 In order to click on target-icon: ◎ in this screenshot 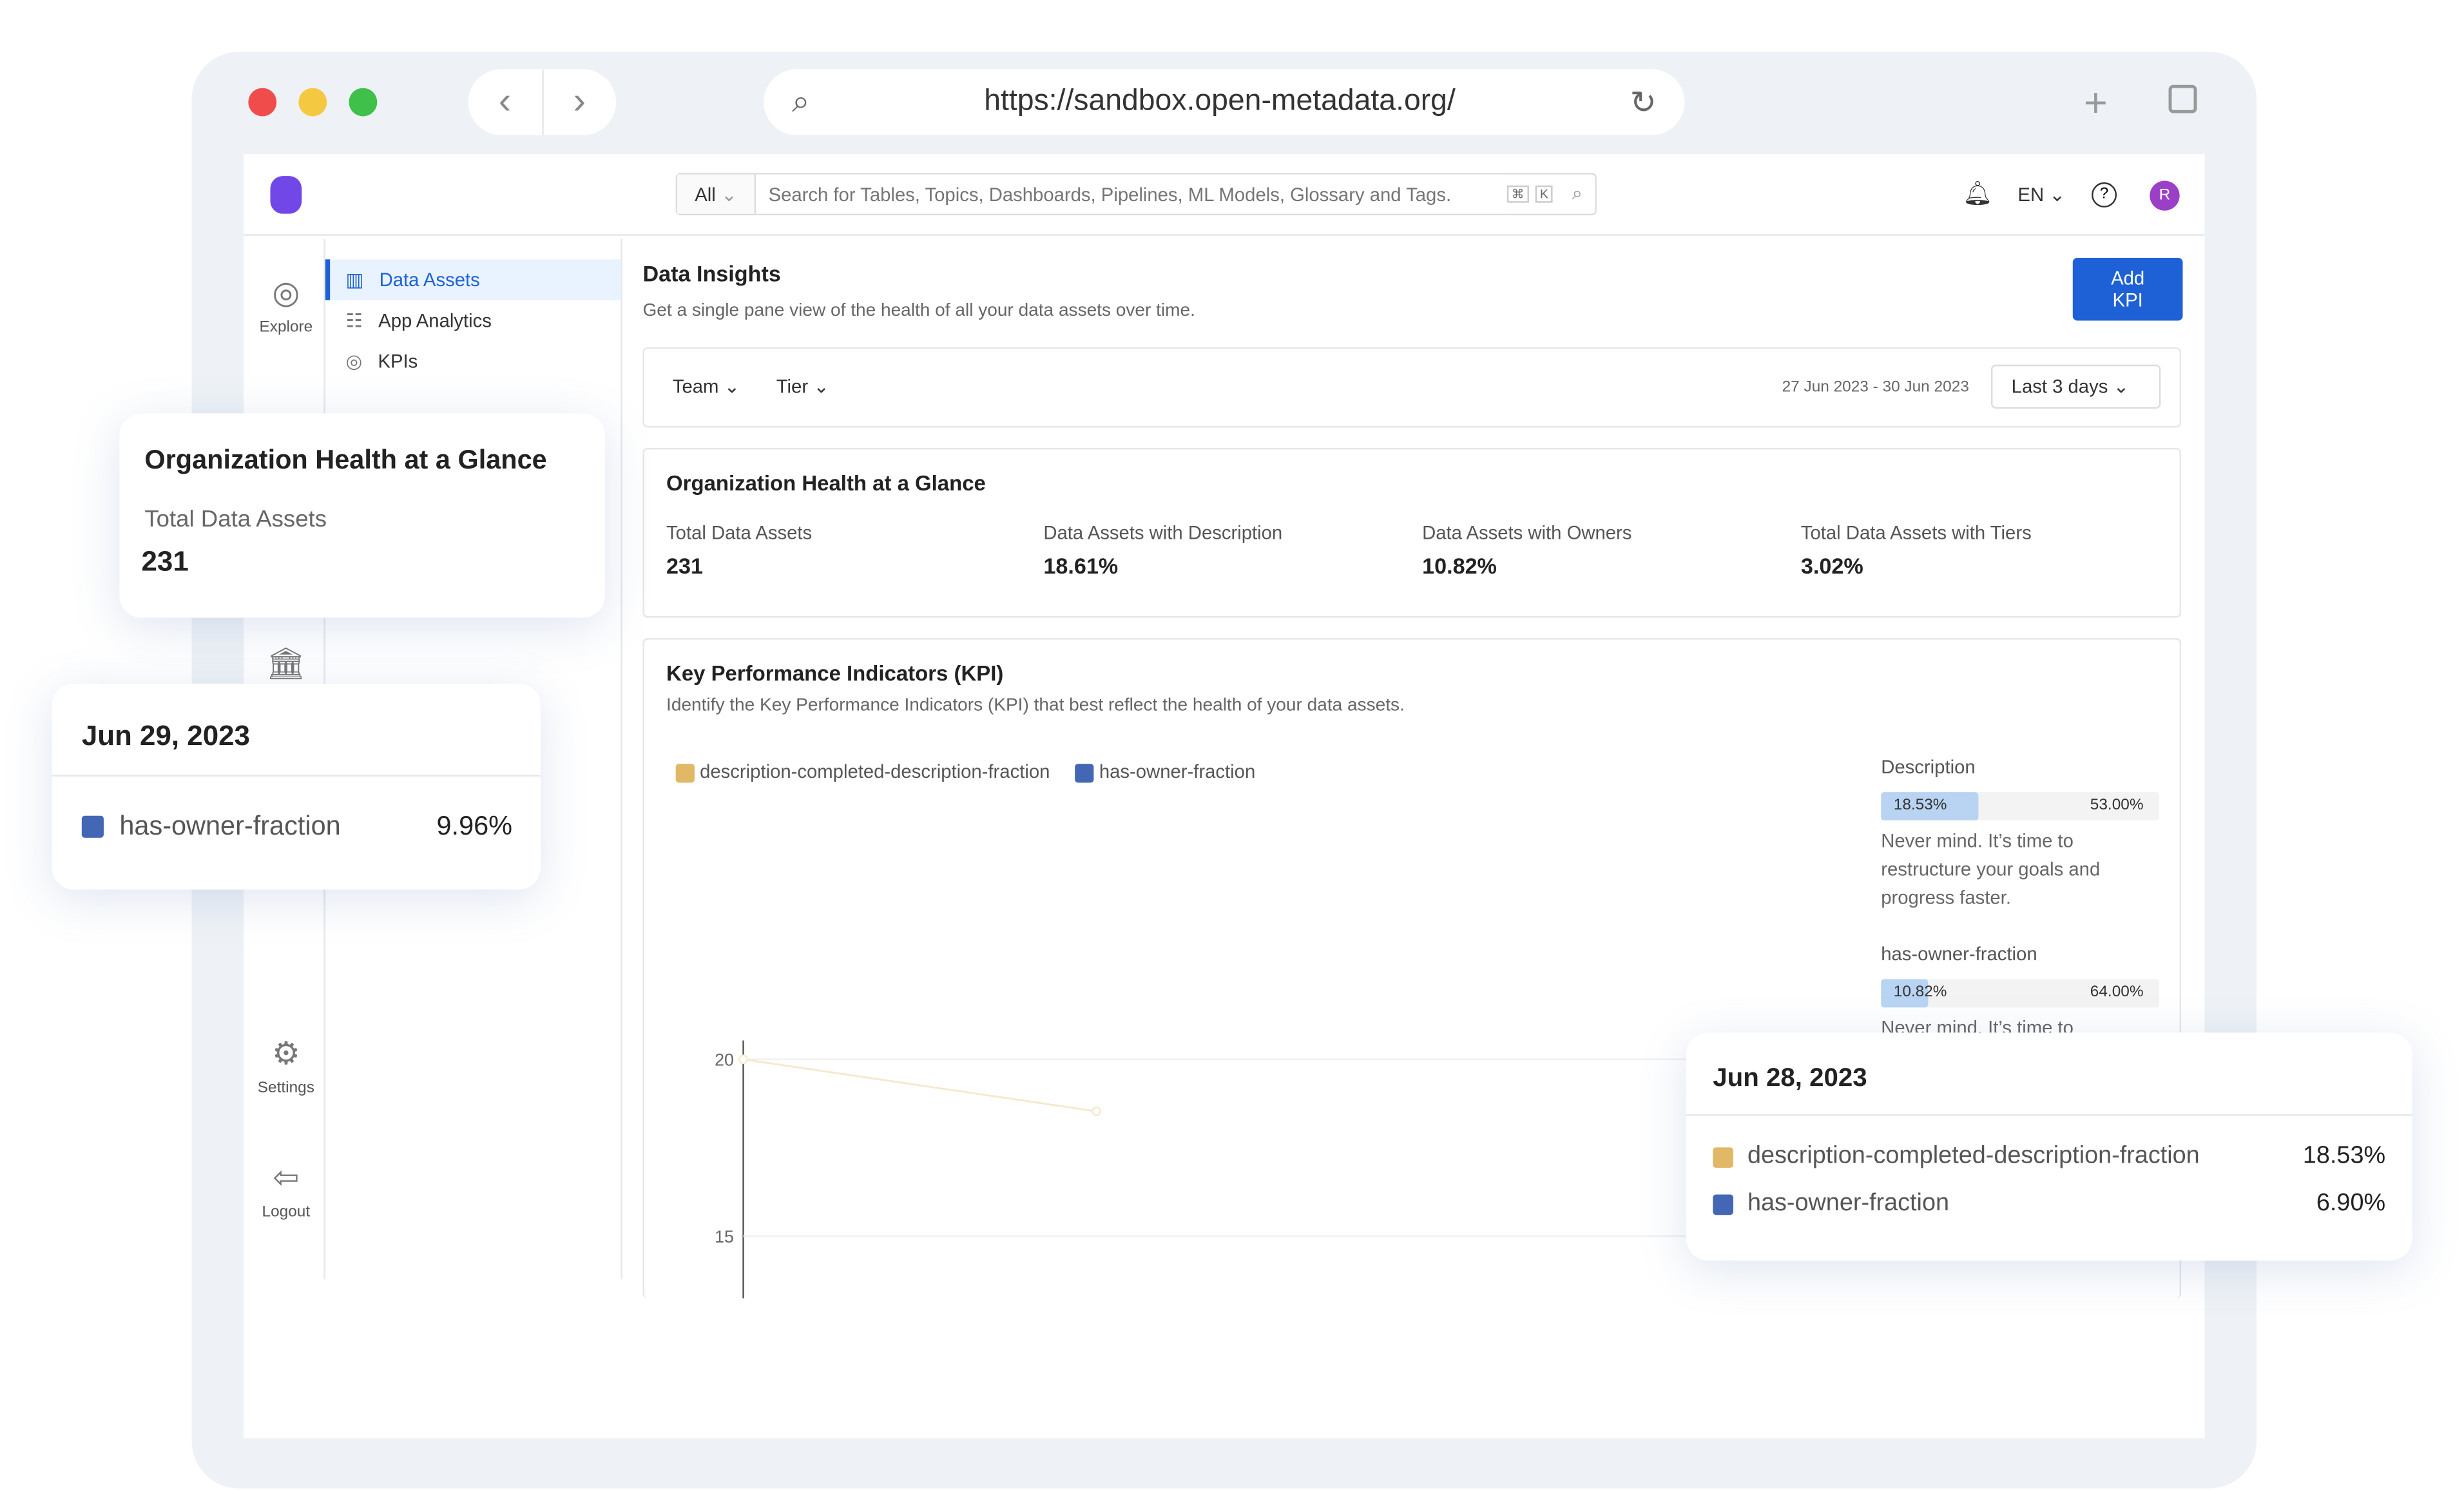, I will do `click(354, 361)`.